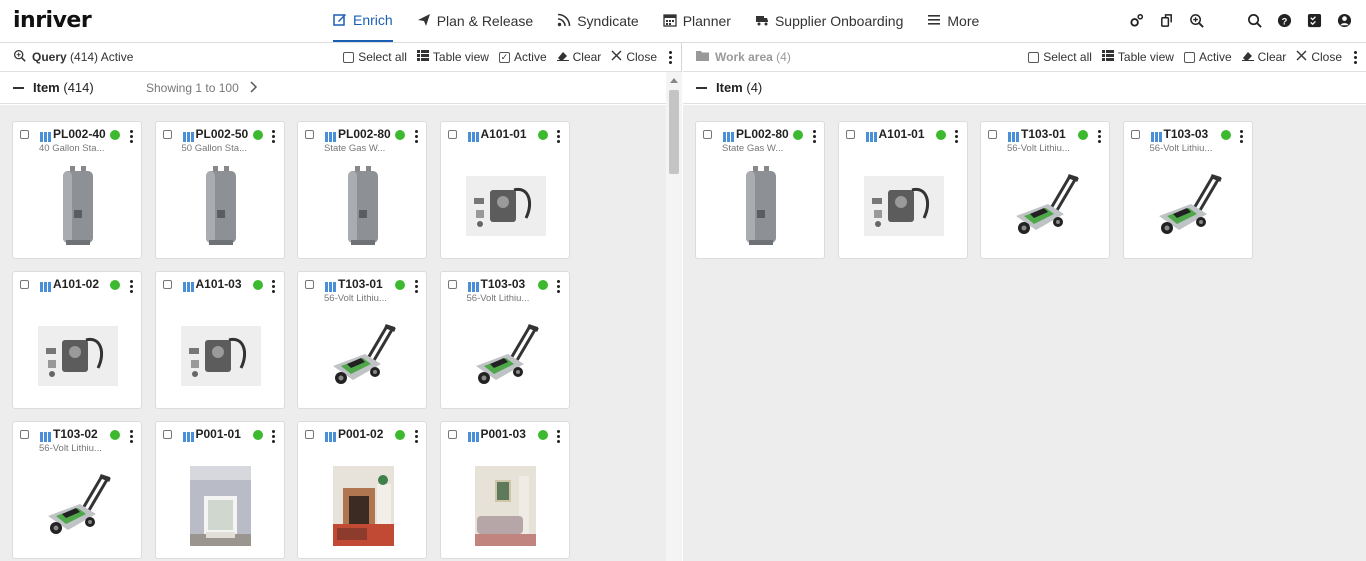  Describe the element at coordinates (77, 340) in the screenshot. I see `item-card: A101-02` at that location.